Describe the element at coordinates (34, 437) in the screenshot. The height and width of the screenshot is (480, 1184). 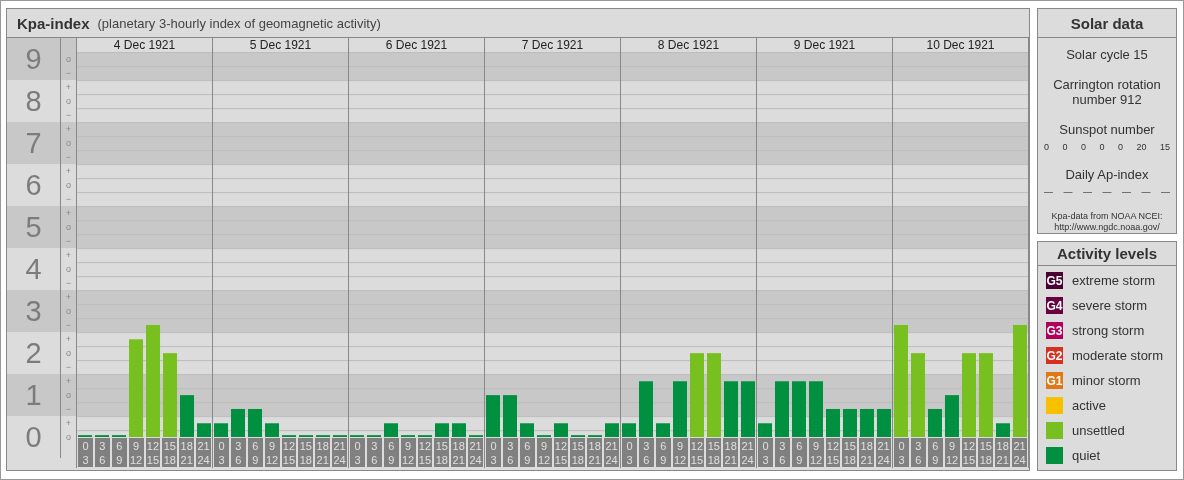
I see `scale-label: 0` at that location.